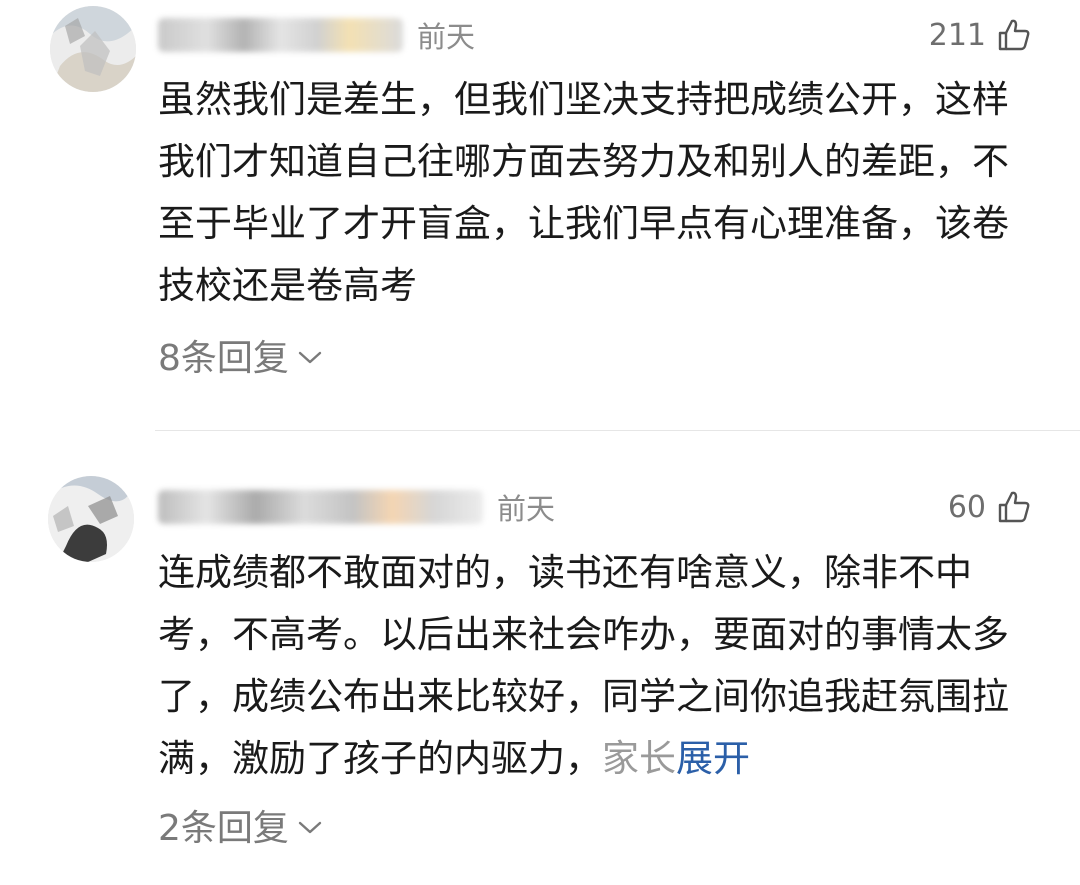  What do you see at coordinates (223, 828) in the screenshot?
I see `replies-label: 2条回复` at bounding box center [223, 828].